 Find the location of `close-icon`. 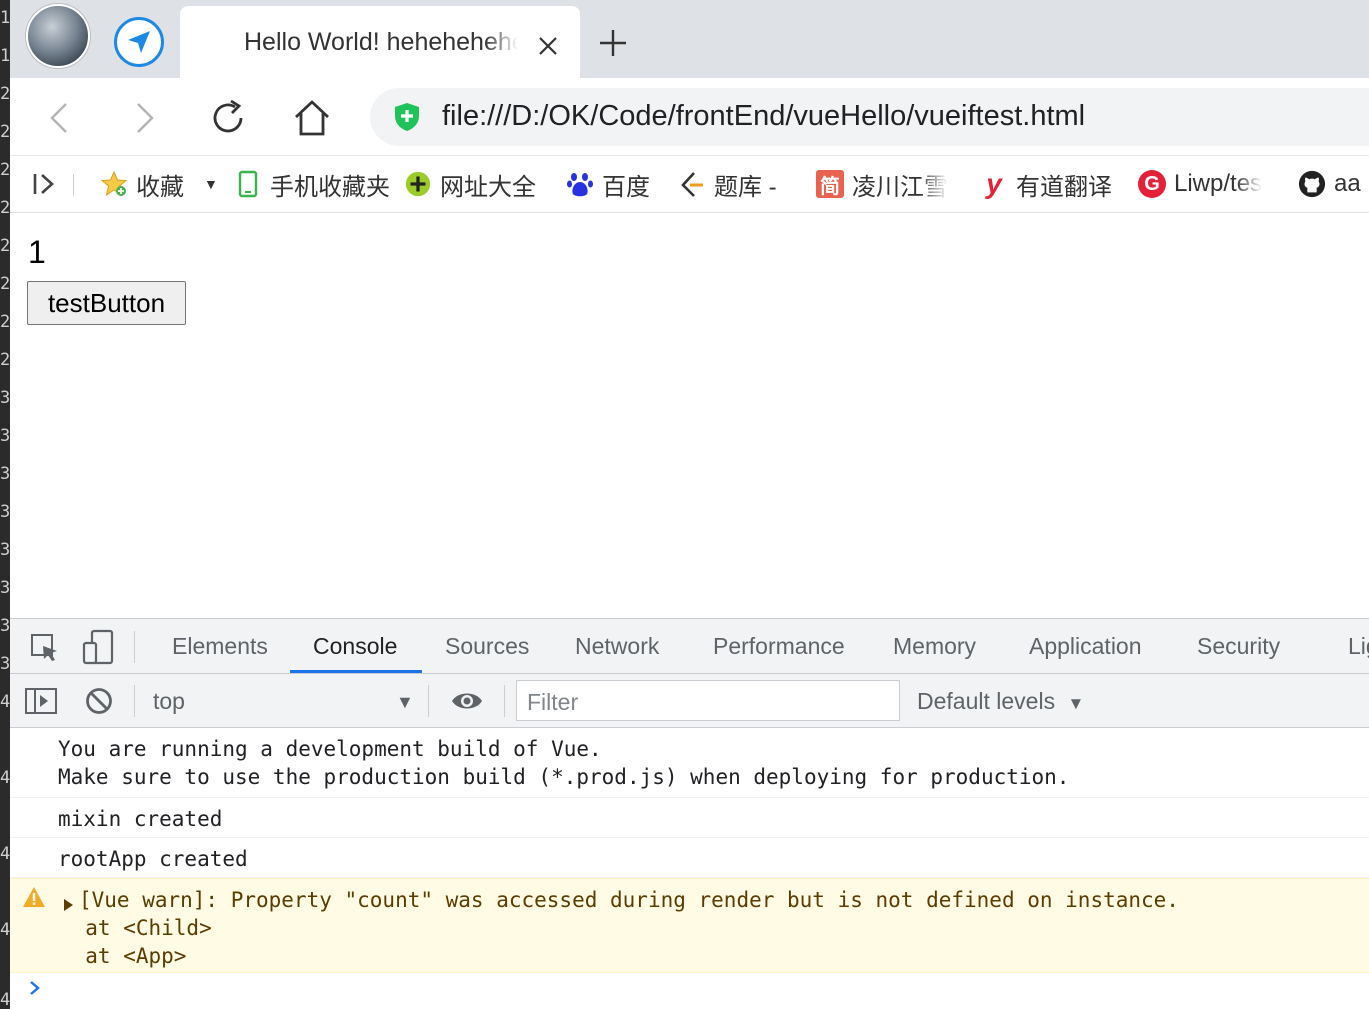

close-icon is located at coordinates (548, 46).